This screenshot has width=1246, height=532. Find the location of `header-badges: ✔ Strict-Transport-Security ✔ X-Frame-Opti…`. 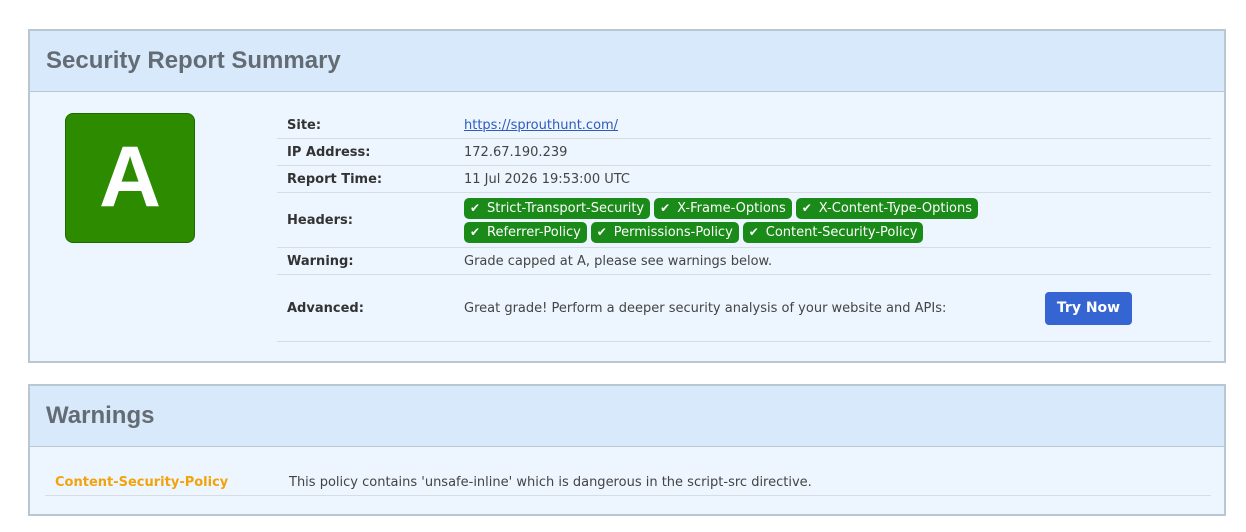

header-badges: ✔ Strict-Transport-Security ✔ X-Frame-Opti… is located at coordinates (784, 220).